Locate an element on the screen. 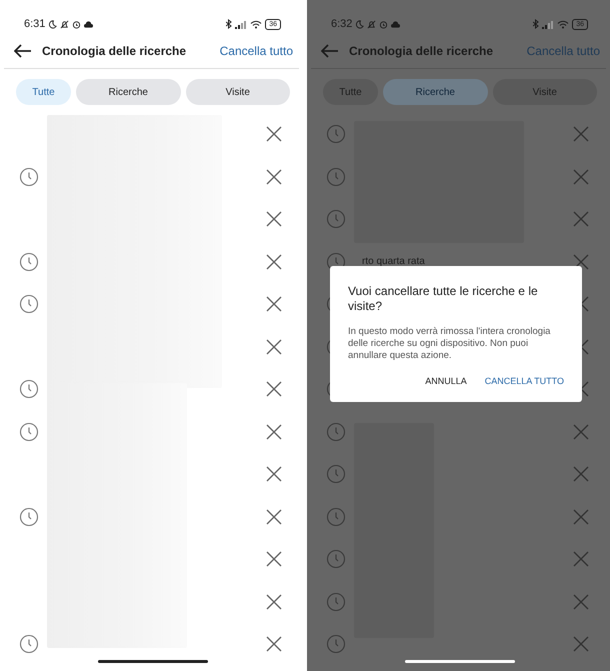 This screenshot has height=671, width=610. dialog-button: CANCELLA TUTTO is located at coordinates (524, 381).